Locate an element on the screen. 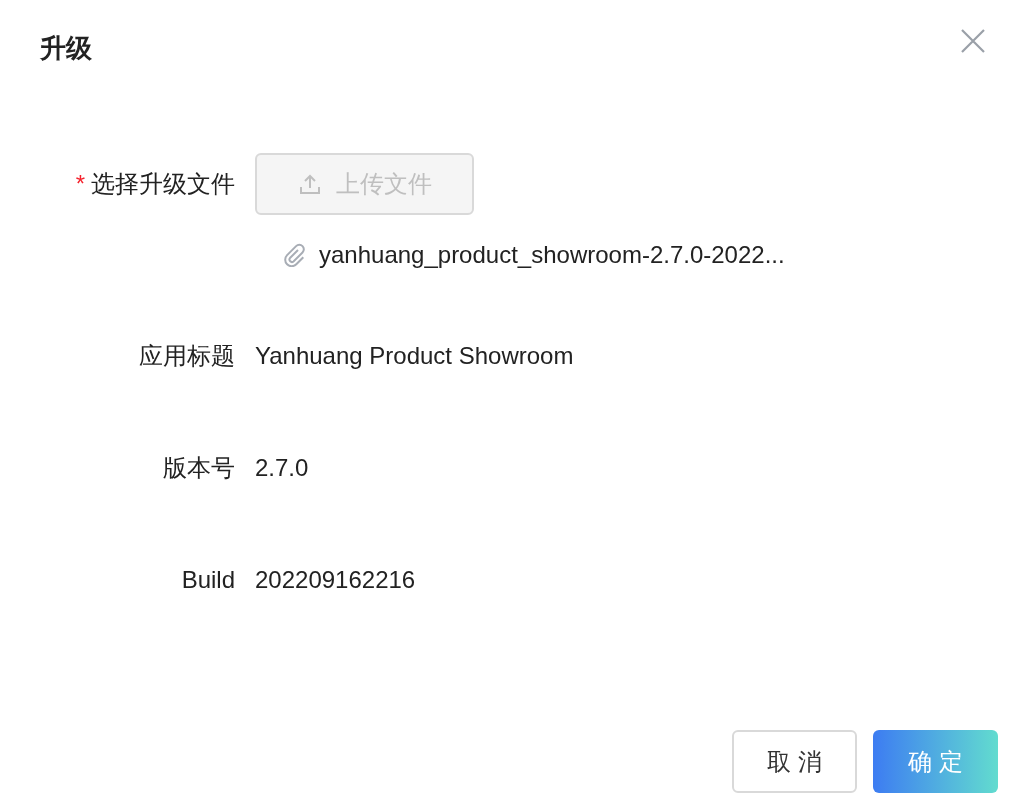 The image size is (1022, 808). required-mark: * is located at coordinates (80, 183).